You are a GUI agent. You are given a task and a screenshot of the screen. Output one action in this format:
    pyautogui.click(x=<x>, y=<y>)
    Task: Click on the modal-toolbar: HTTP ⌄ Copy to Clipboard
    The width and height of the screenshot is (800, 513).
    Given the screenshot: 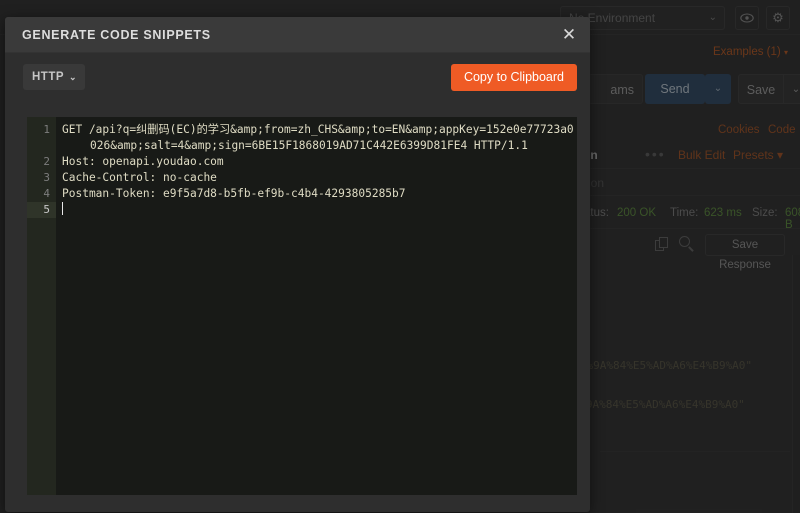 What is the action you would take?
    pyautogui.click(x=297, y=77)
    